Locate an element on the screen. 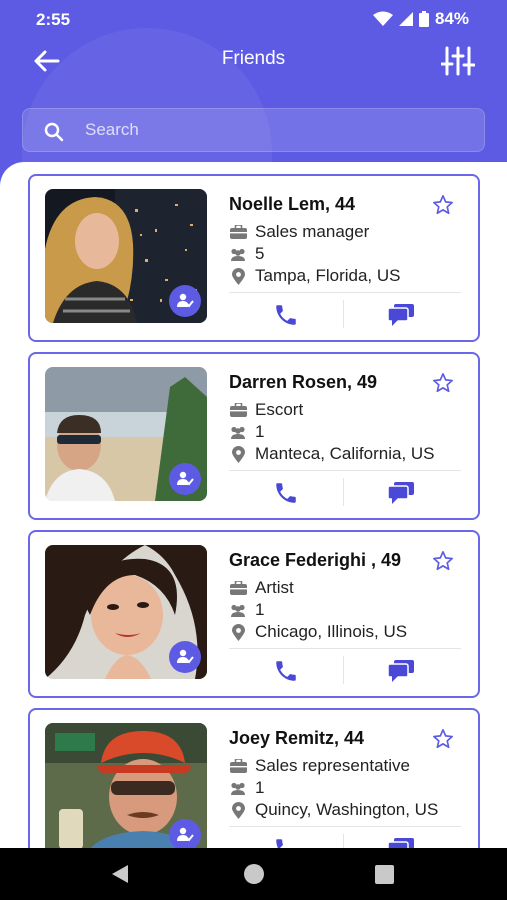 This screenshot has height=900, width=507. filter-button is located at coordinates (458, 61).